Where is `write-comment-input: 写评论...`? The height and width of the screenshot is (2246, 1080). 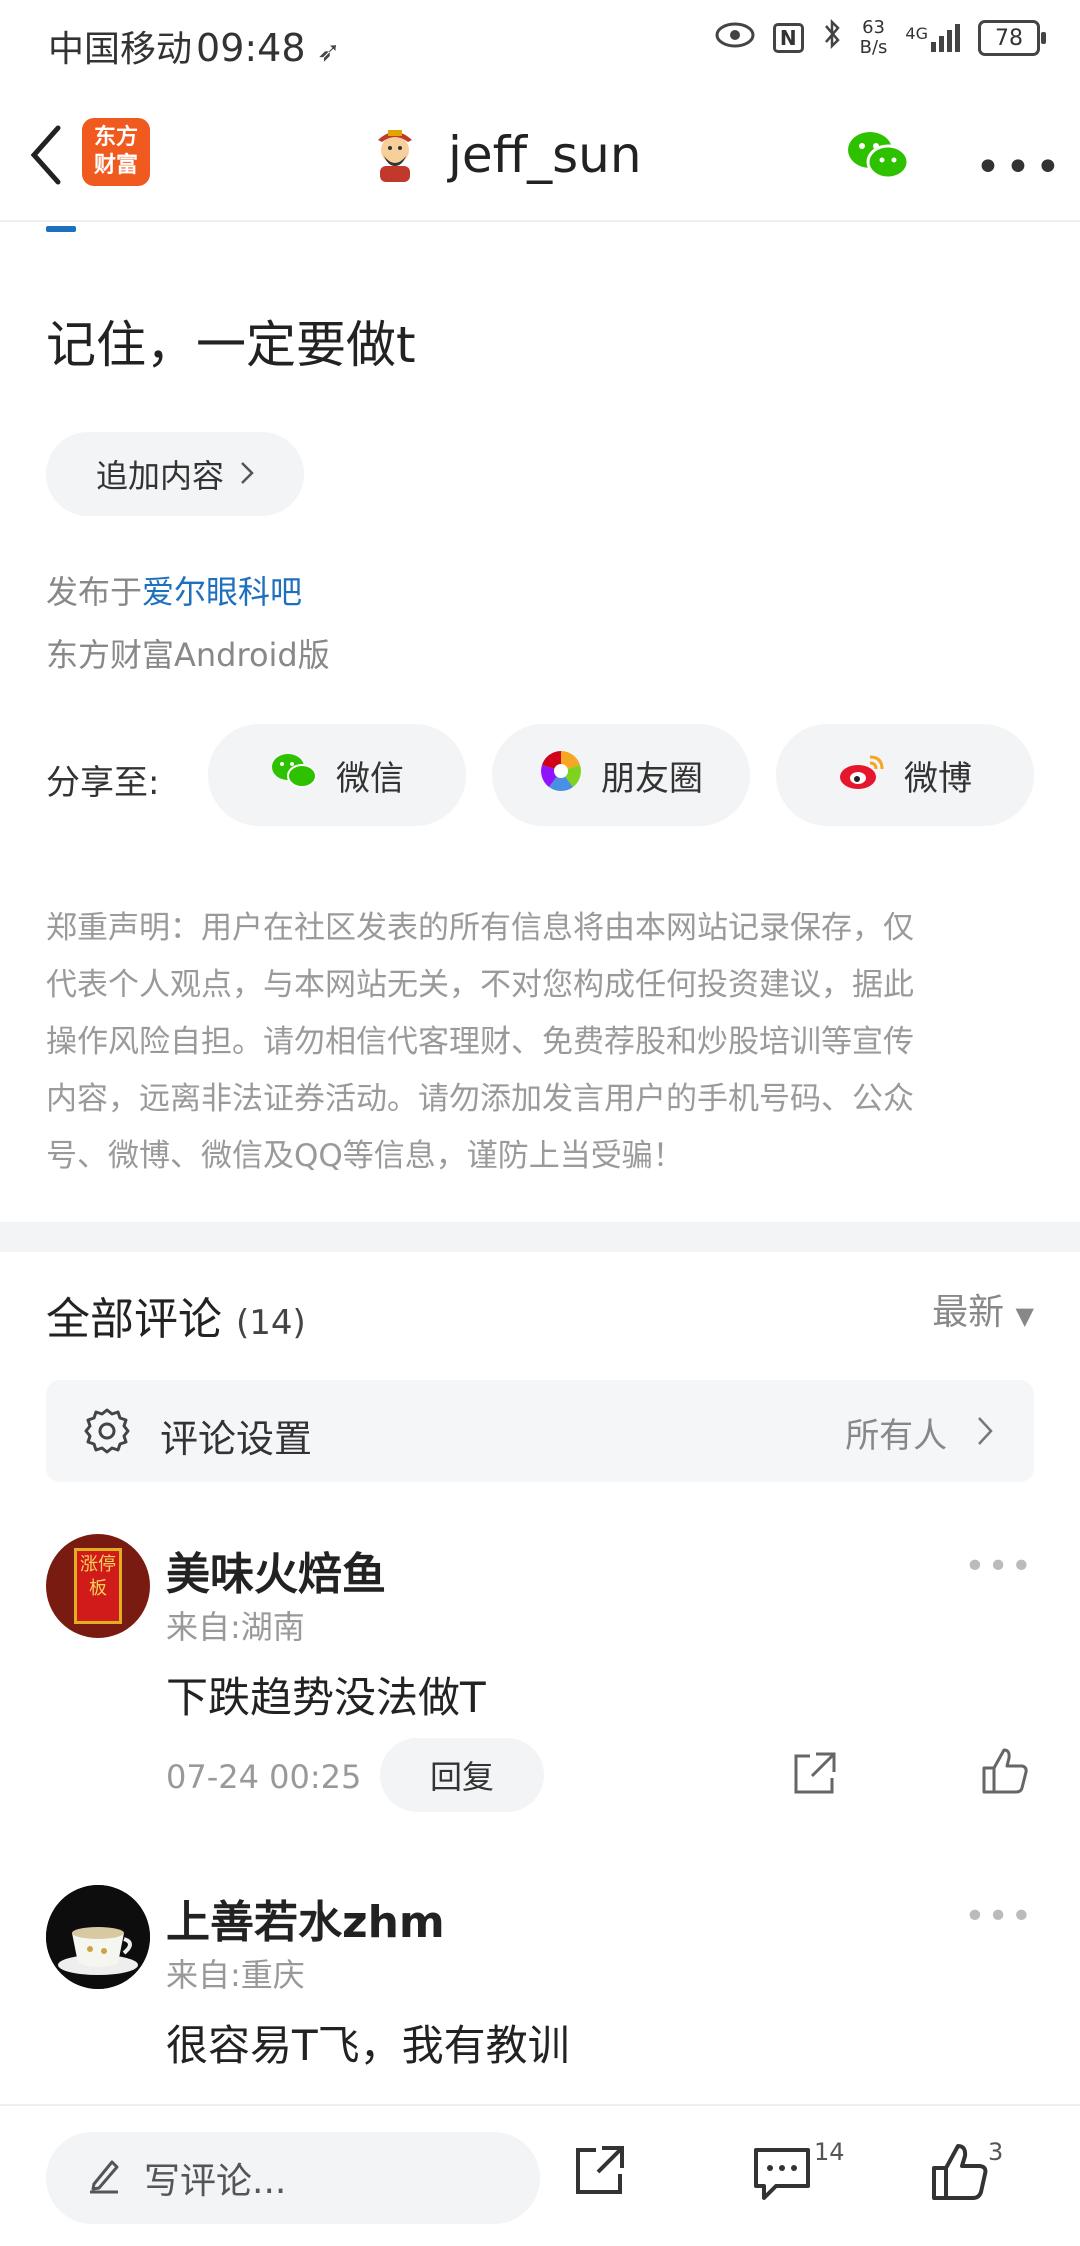
write-comment-input: 写评论... is located at coordinates (293, 2178).